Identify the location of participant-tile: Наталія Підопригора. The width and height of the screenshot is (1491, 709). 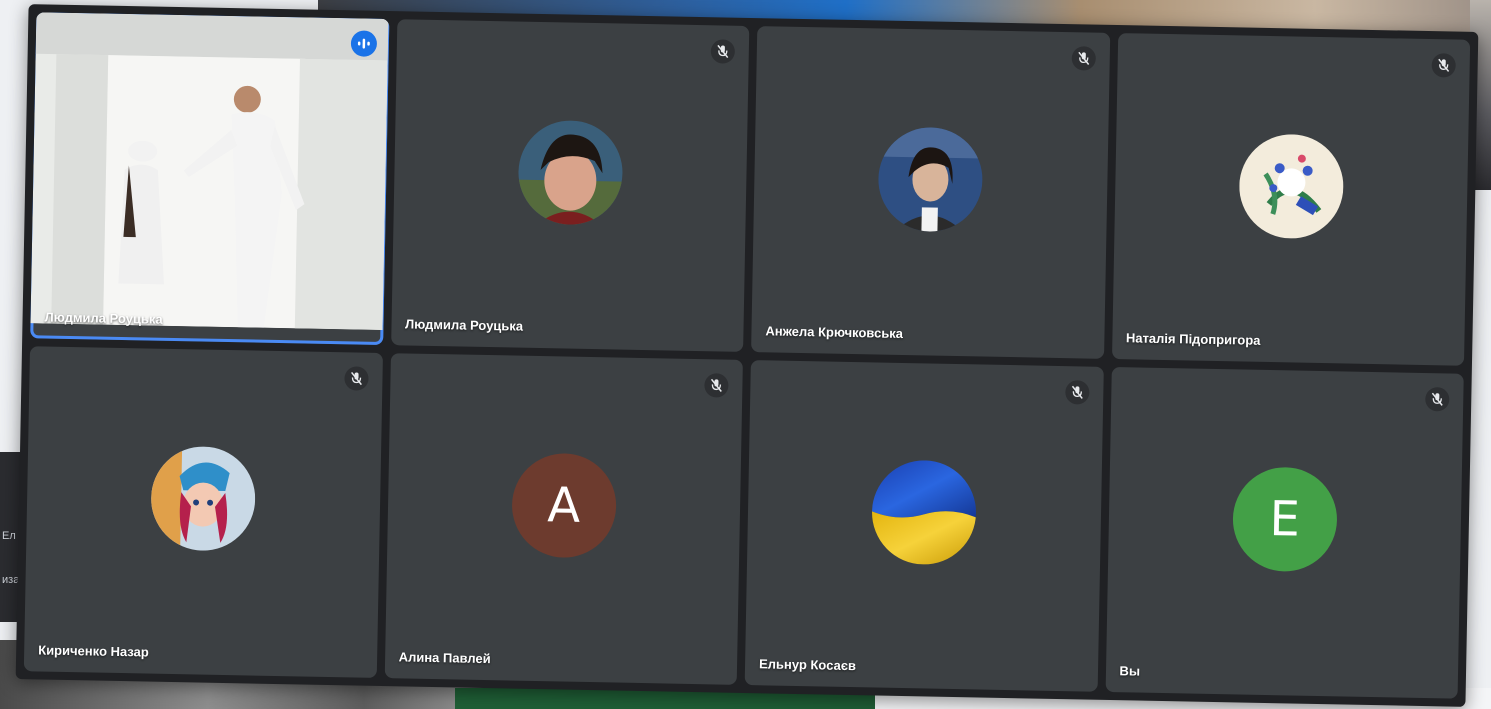
(1291, 199).